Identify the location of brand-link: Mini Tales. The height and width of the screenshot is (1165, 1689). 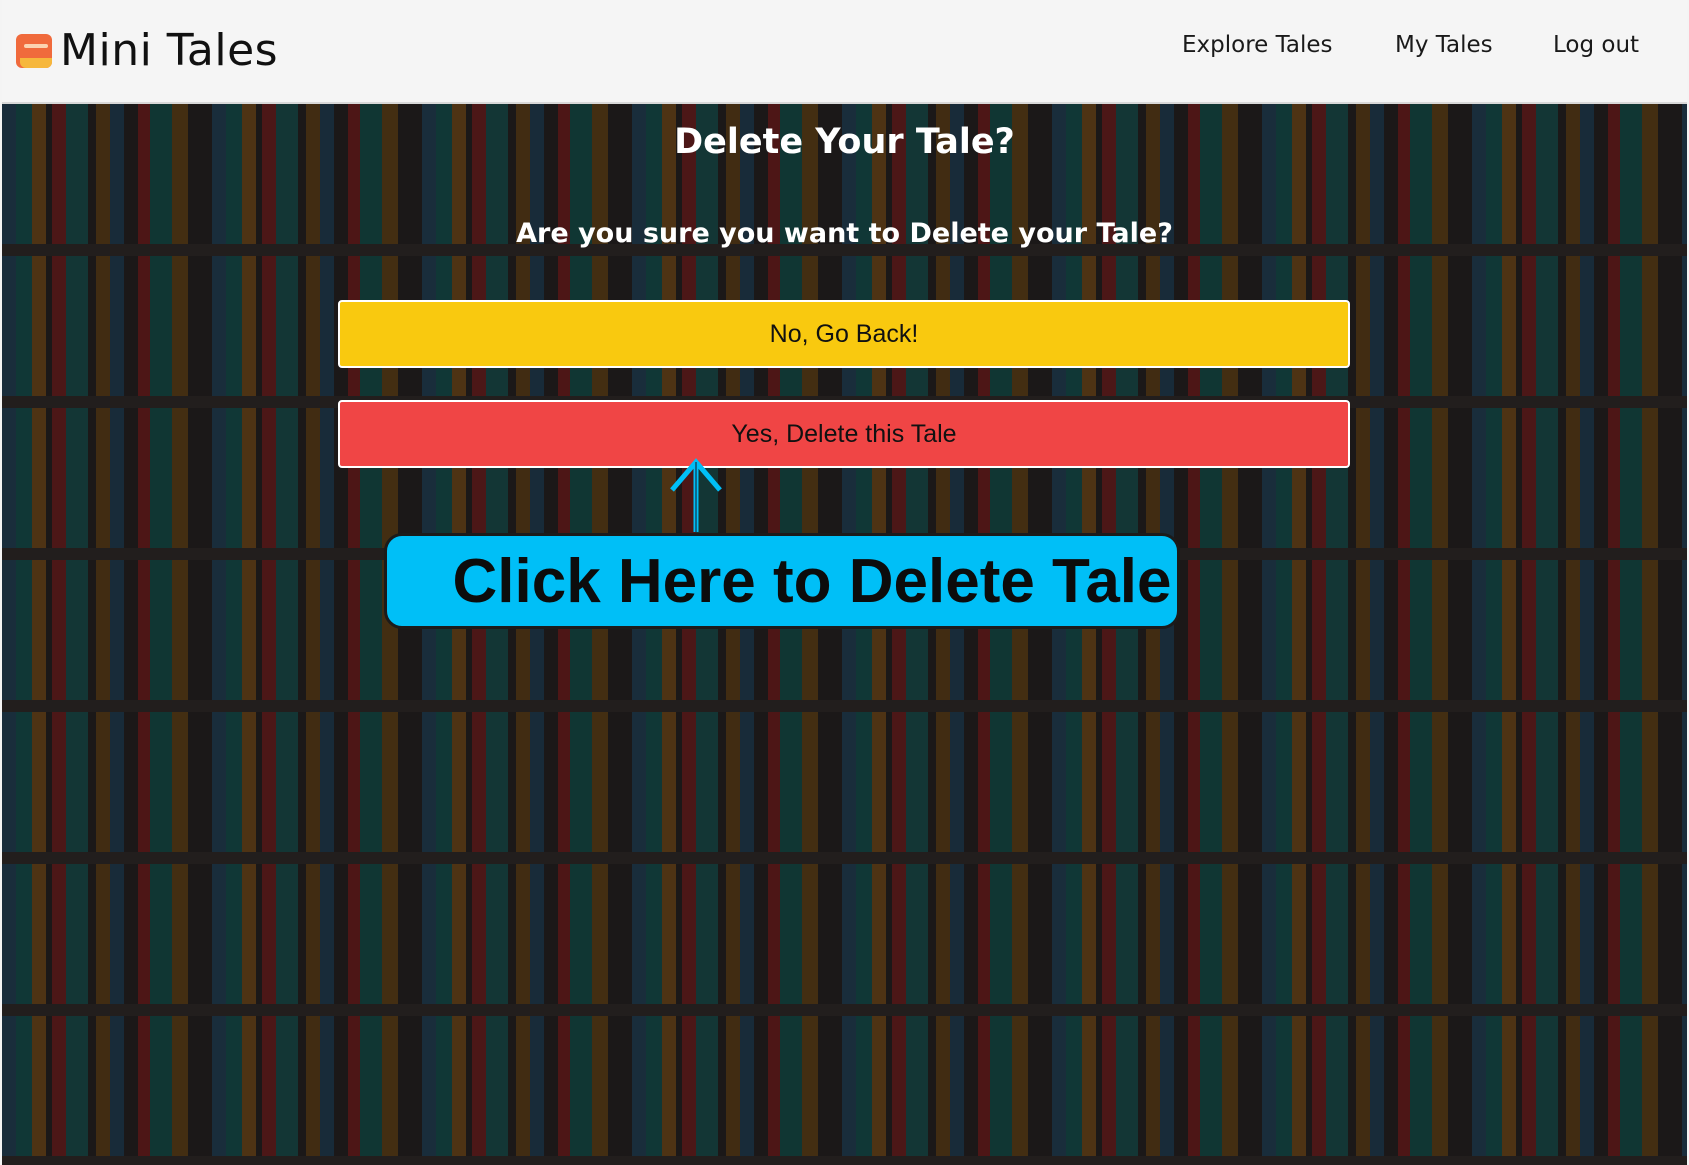
(147, 50).